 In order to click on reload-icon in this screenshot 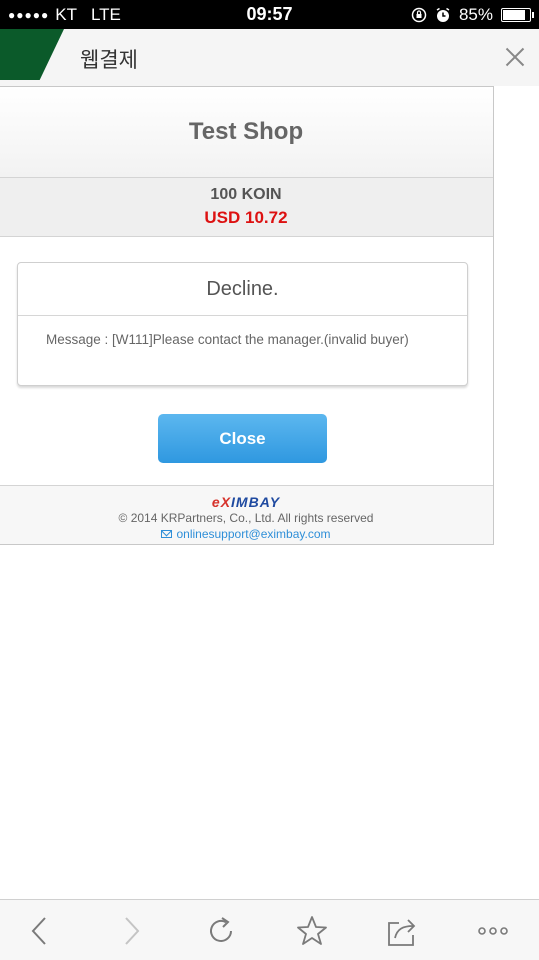, I will do `click(222, 931)`.